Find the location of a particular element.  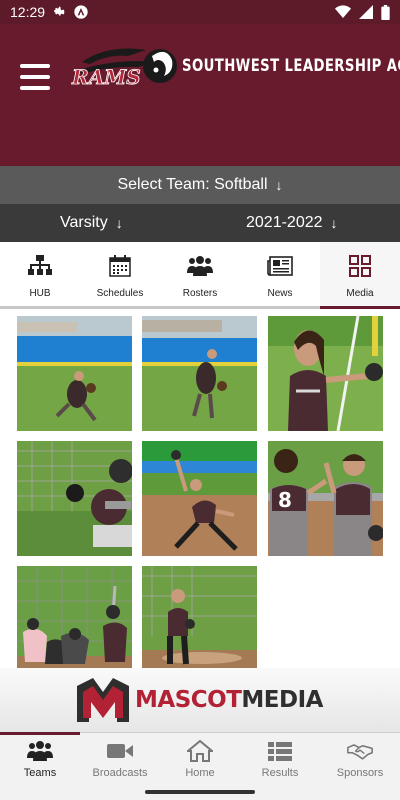

season-value: 2021-2022 is located at coordinates (284, 222).